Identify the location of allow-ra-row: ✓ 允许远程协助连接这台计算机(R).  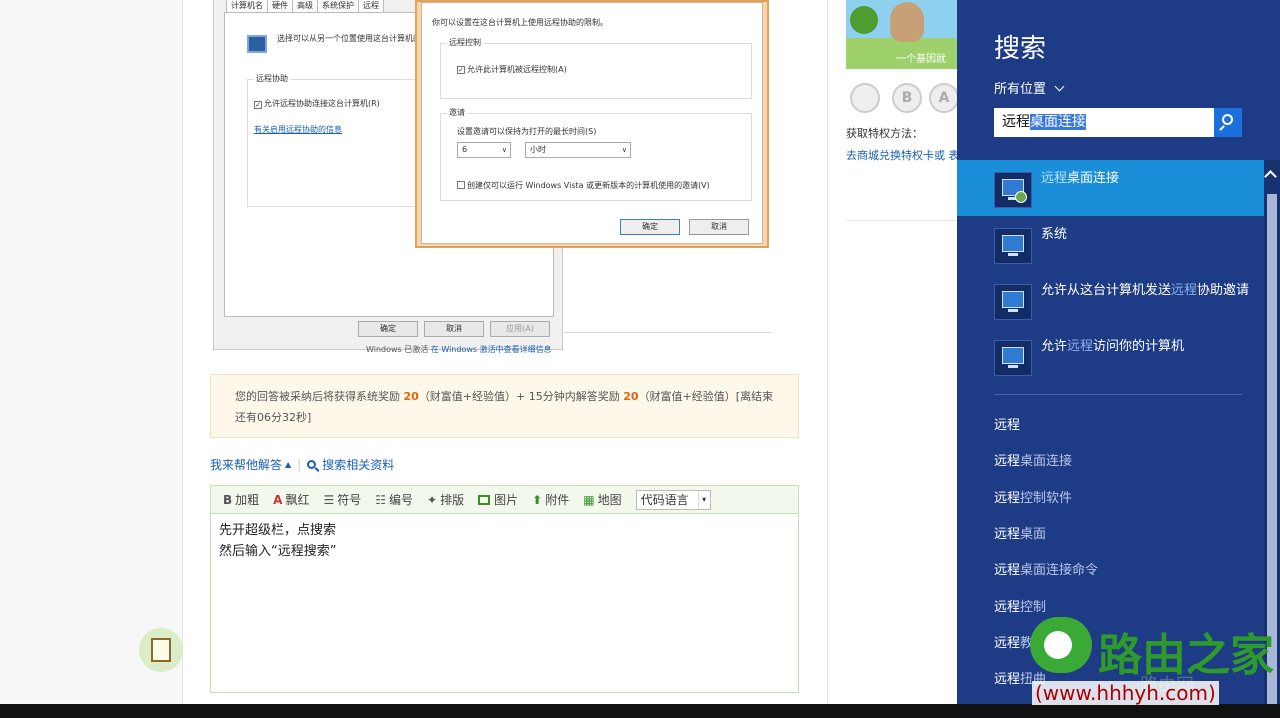
(317, 103).